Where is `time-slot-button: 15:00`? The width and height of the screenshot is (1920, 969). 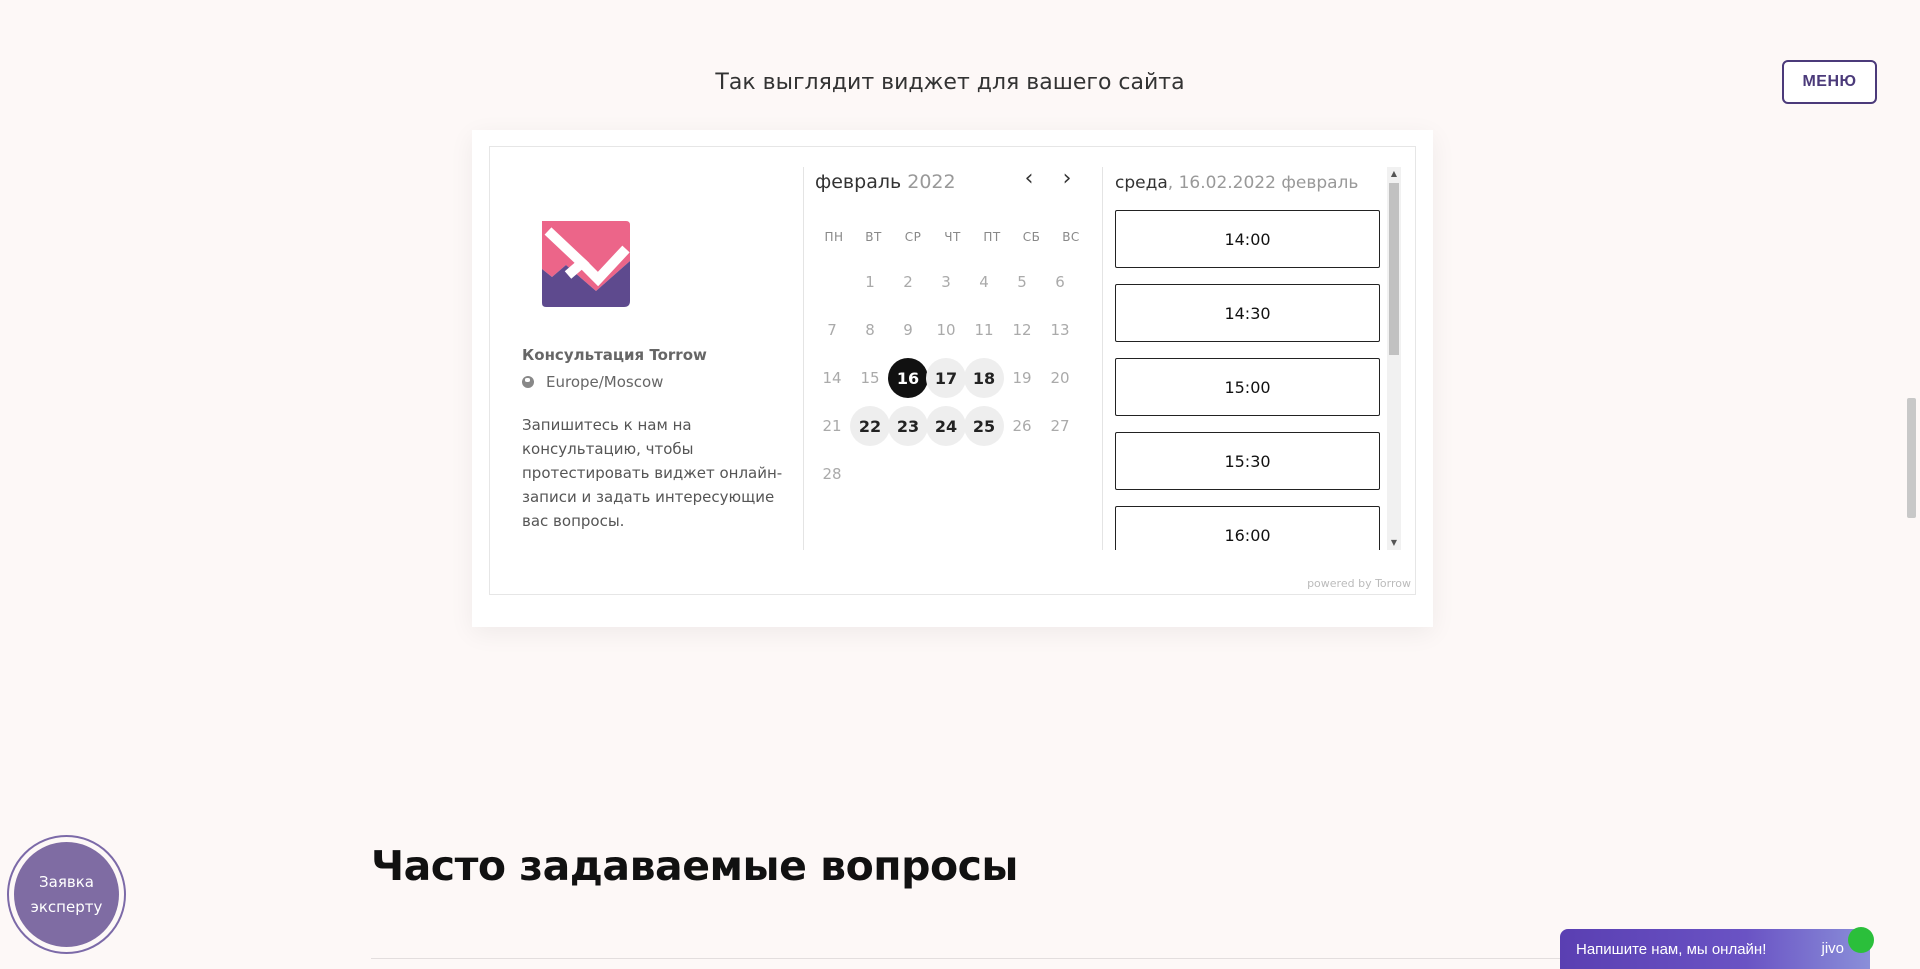
time-slot-button: 15:00 is located at coordinates (1247, 387).